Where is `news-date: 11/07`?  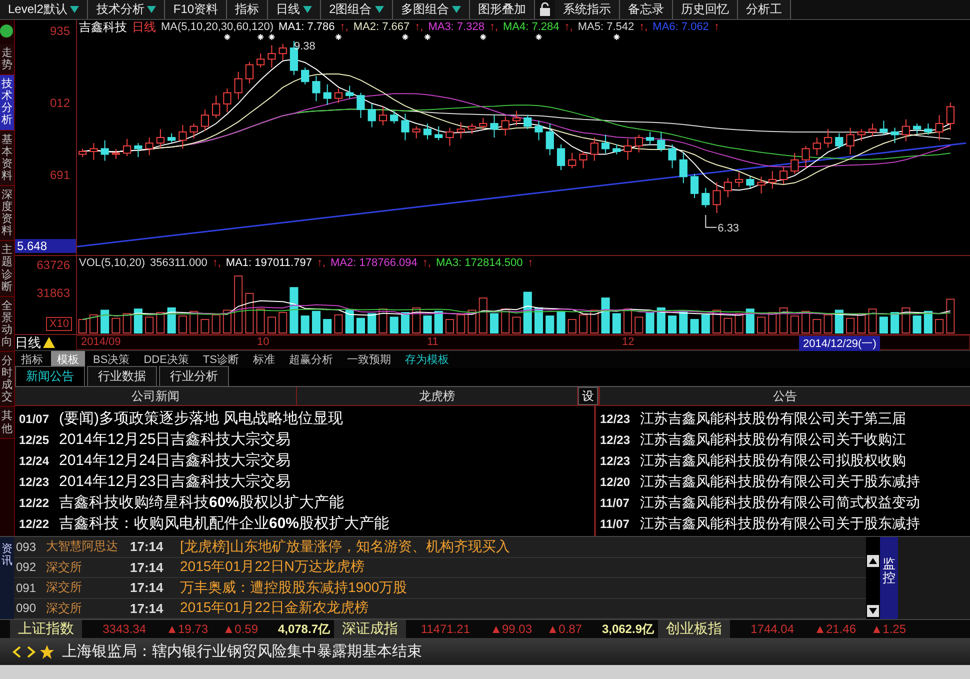
news-date: 11/07 is located at coordinates (615, 503).